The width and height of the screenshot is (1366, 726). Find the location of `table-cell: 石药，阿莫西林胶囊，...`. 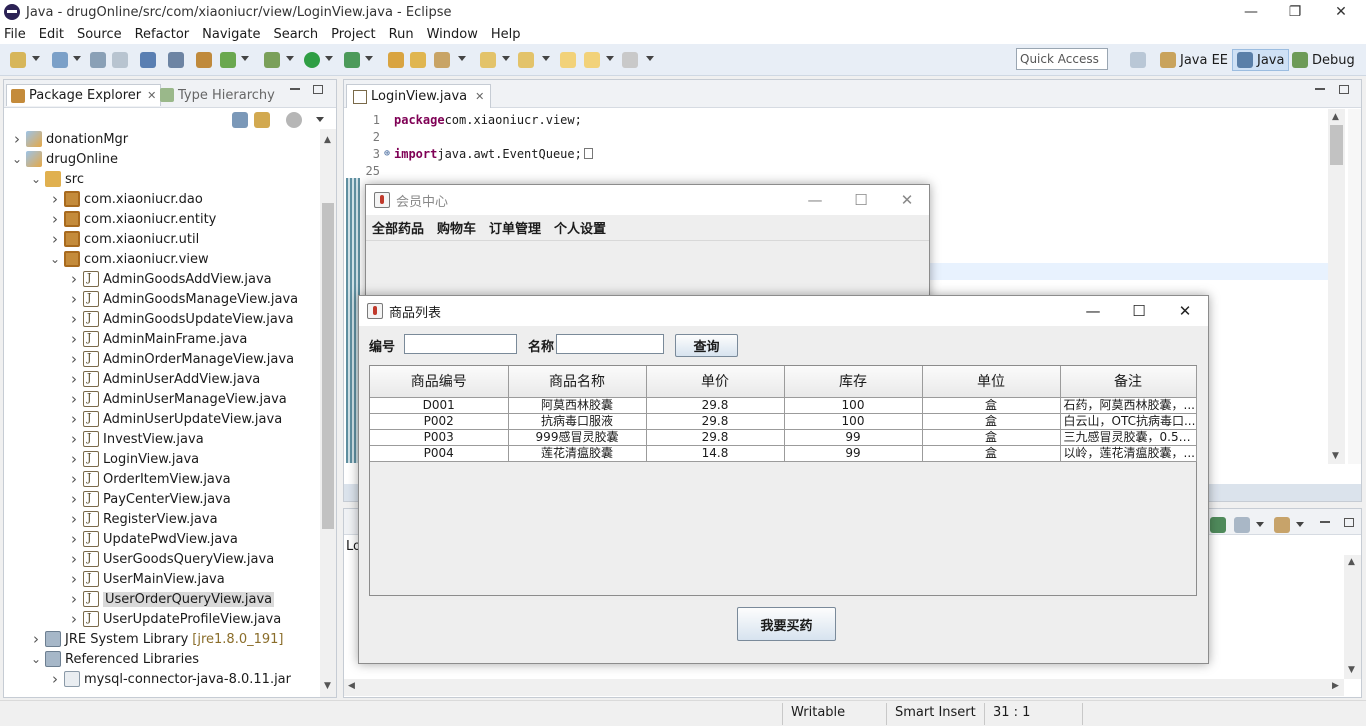

table-cell: 石药，阿莫西林胶囊，... is located at coordinates (1128, 405).